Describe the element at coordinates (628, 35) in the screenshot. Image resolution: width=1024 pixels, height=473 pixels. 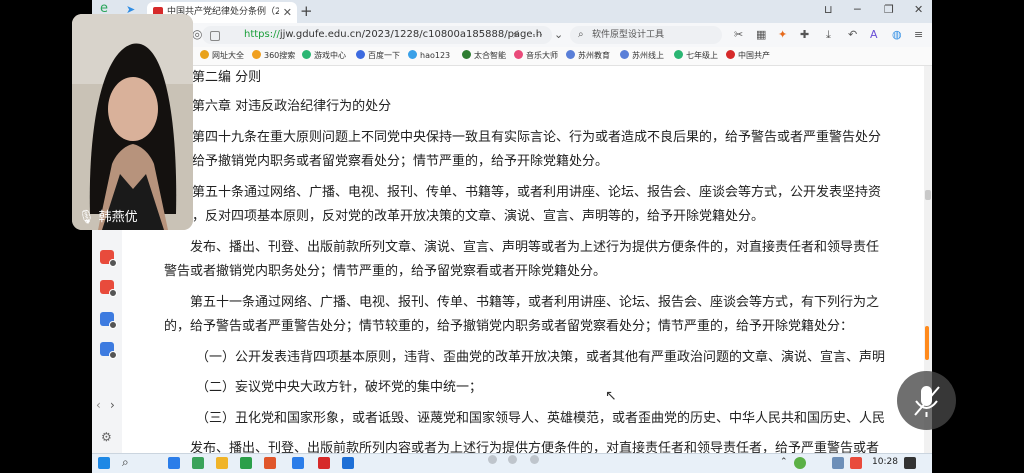
I see `search-placeholder: 软件原型设计工具` at that location.